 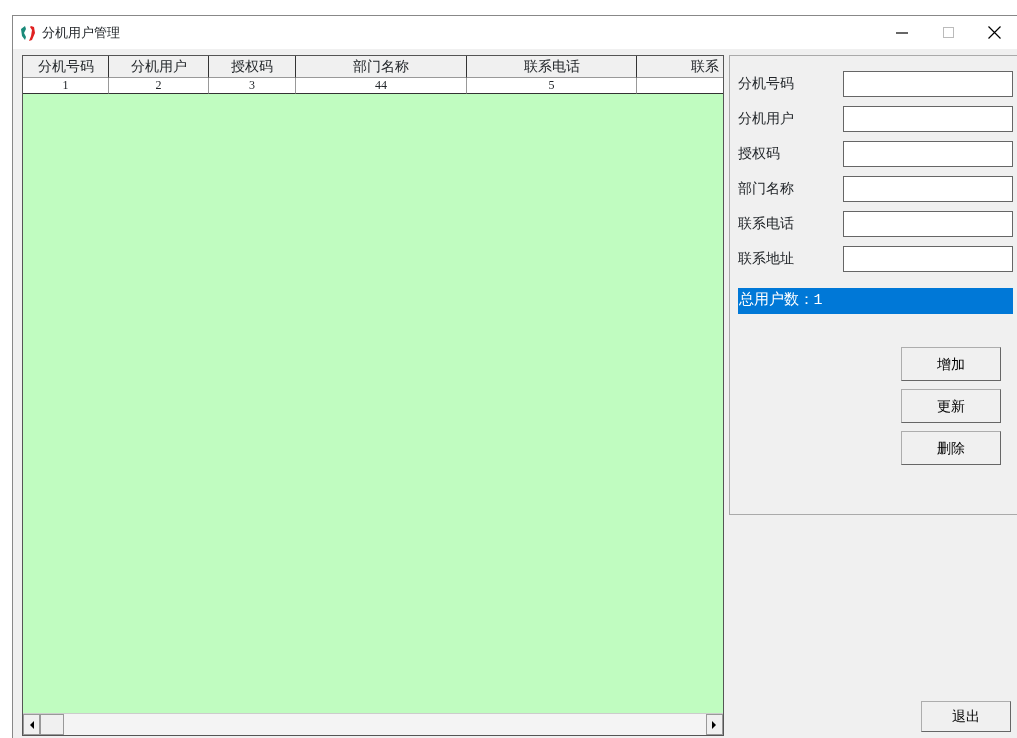 What do you see at coordinates (951, 448) in the screenshot?
I see `action-button: 删除` at bounding box center [951, 448].